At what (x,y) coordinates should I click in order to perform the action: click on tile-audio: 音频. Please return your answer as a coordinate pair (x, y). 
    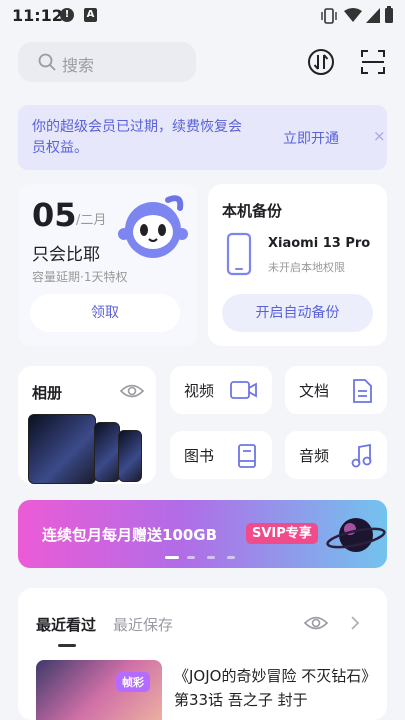
    Looking at the image, I should click on (336, 455).